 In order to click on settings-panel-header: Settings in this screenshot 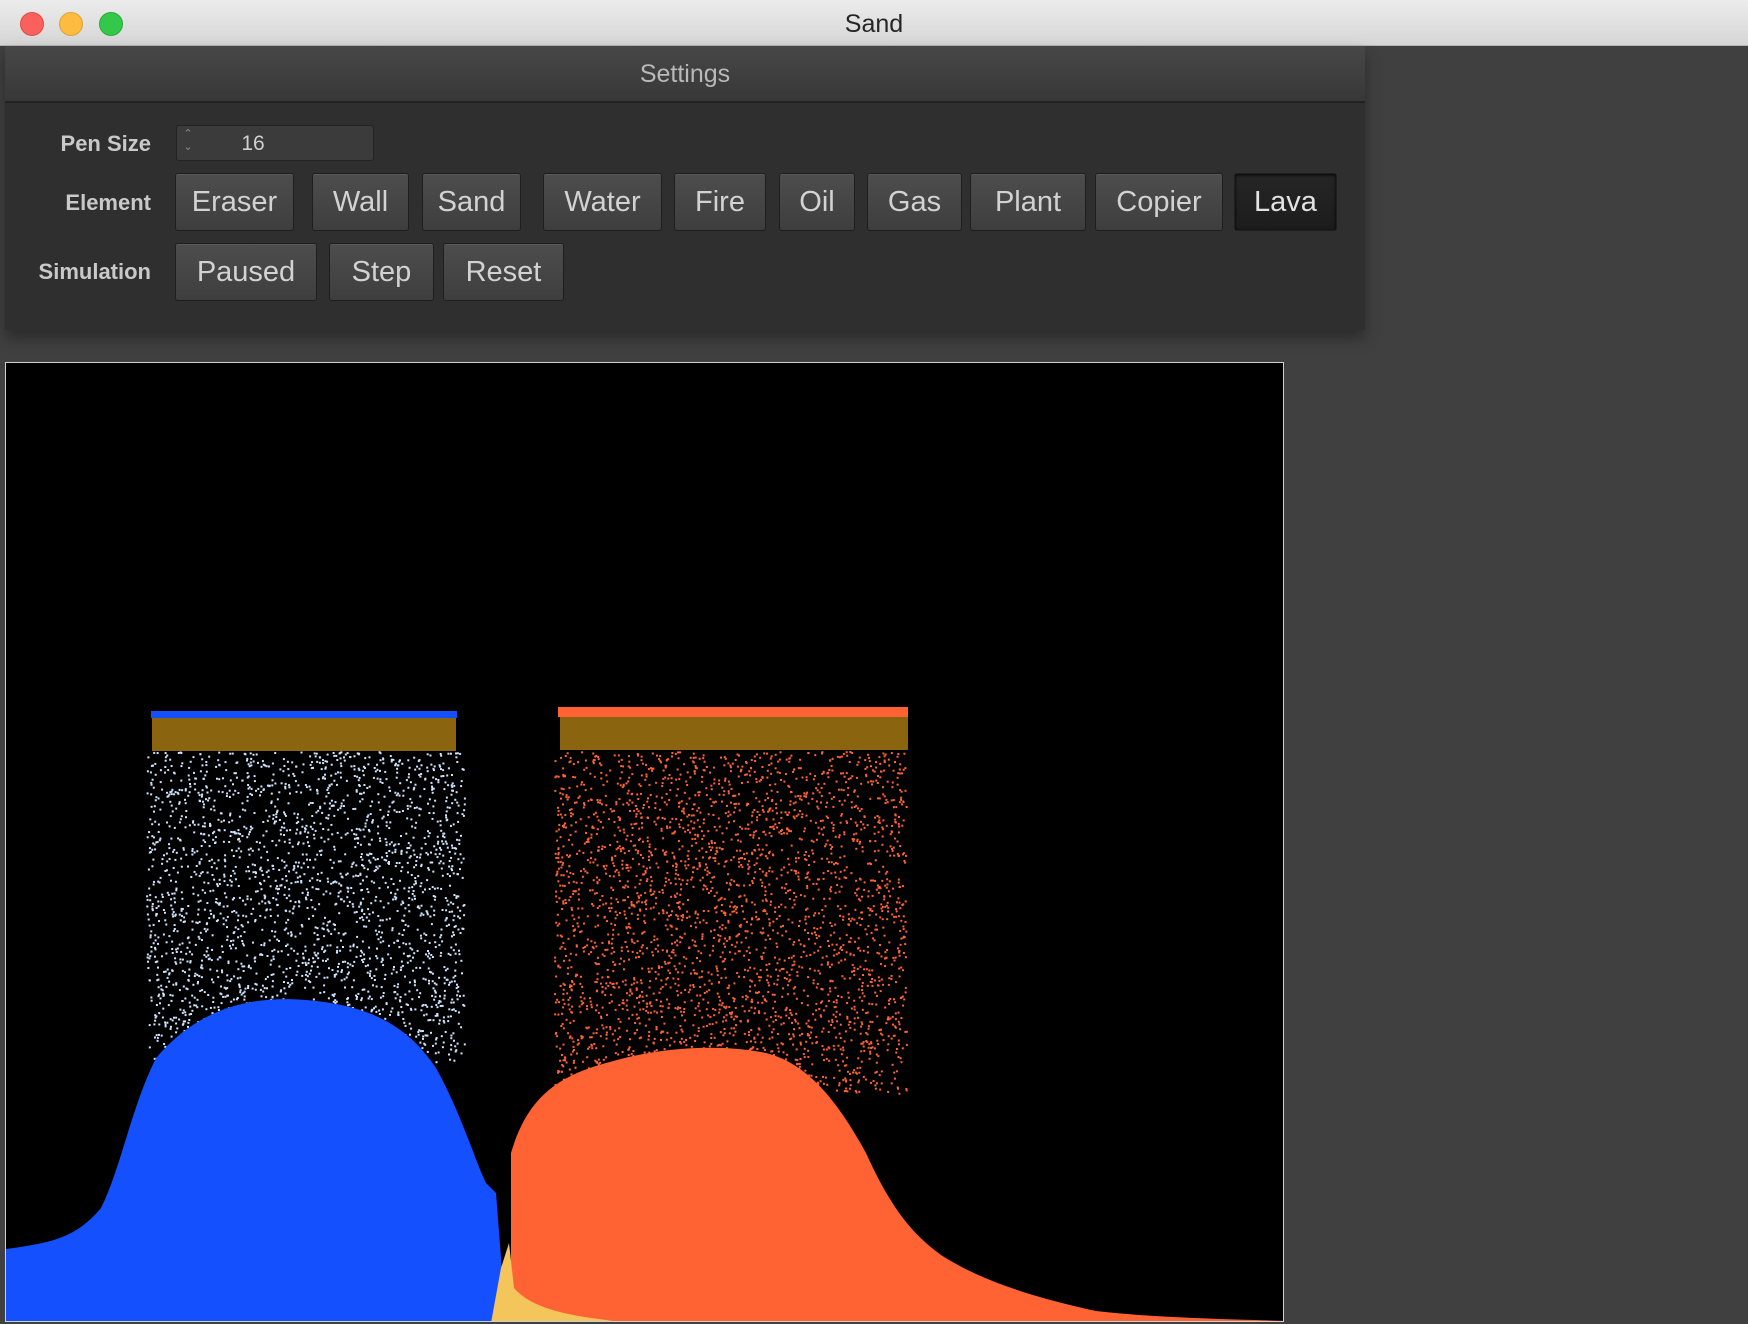, I will do `click(685, 74)`.